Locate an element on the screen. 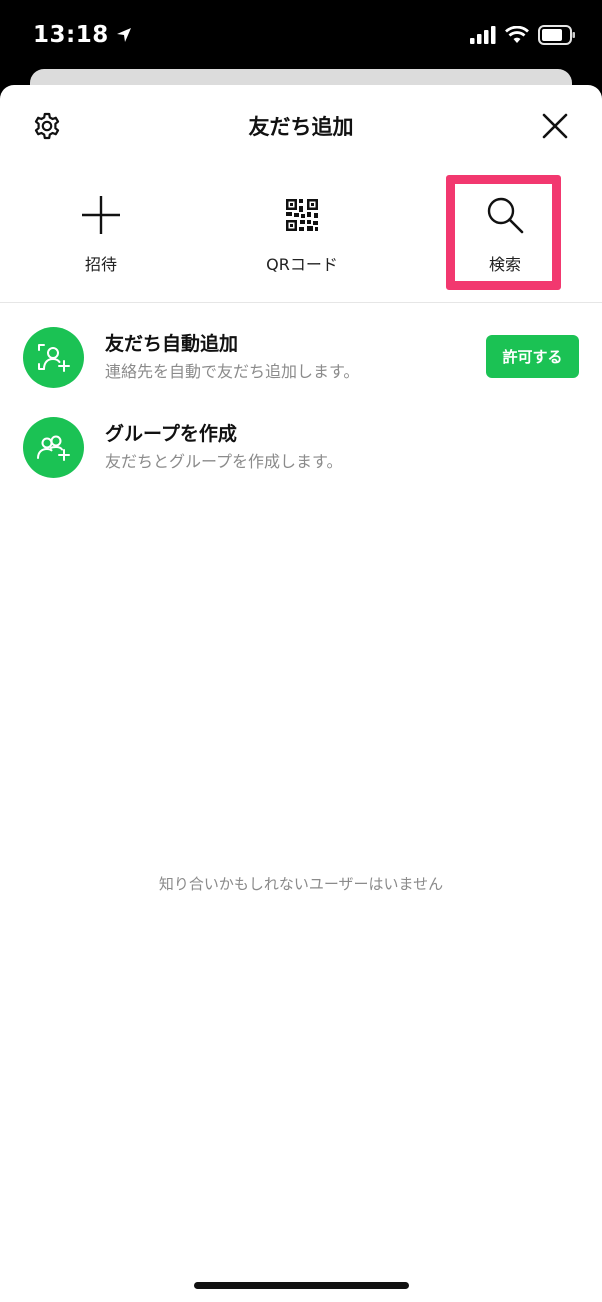 This screenshot has height=1302, width=602. plus-icon is located at coordinates (101, 215).